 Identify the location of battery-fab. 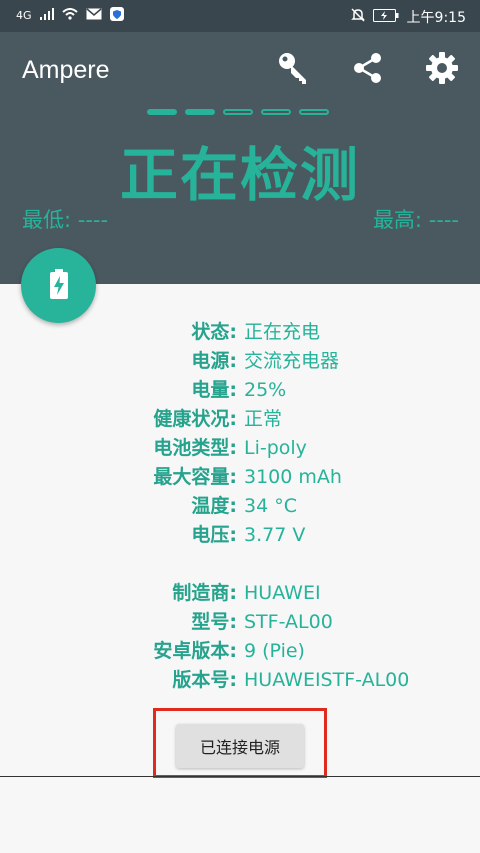
(58, 285).